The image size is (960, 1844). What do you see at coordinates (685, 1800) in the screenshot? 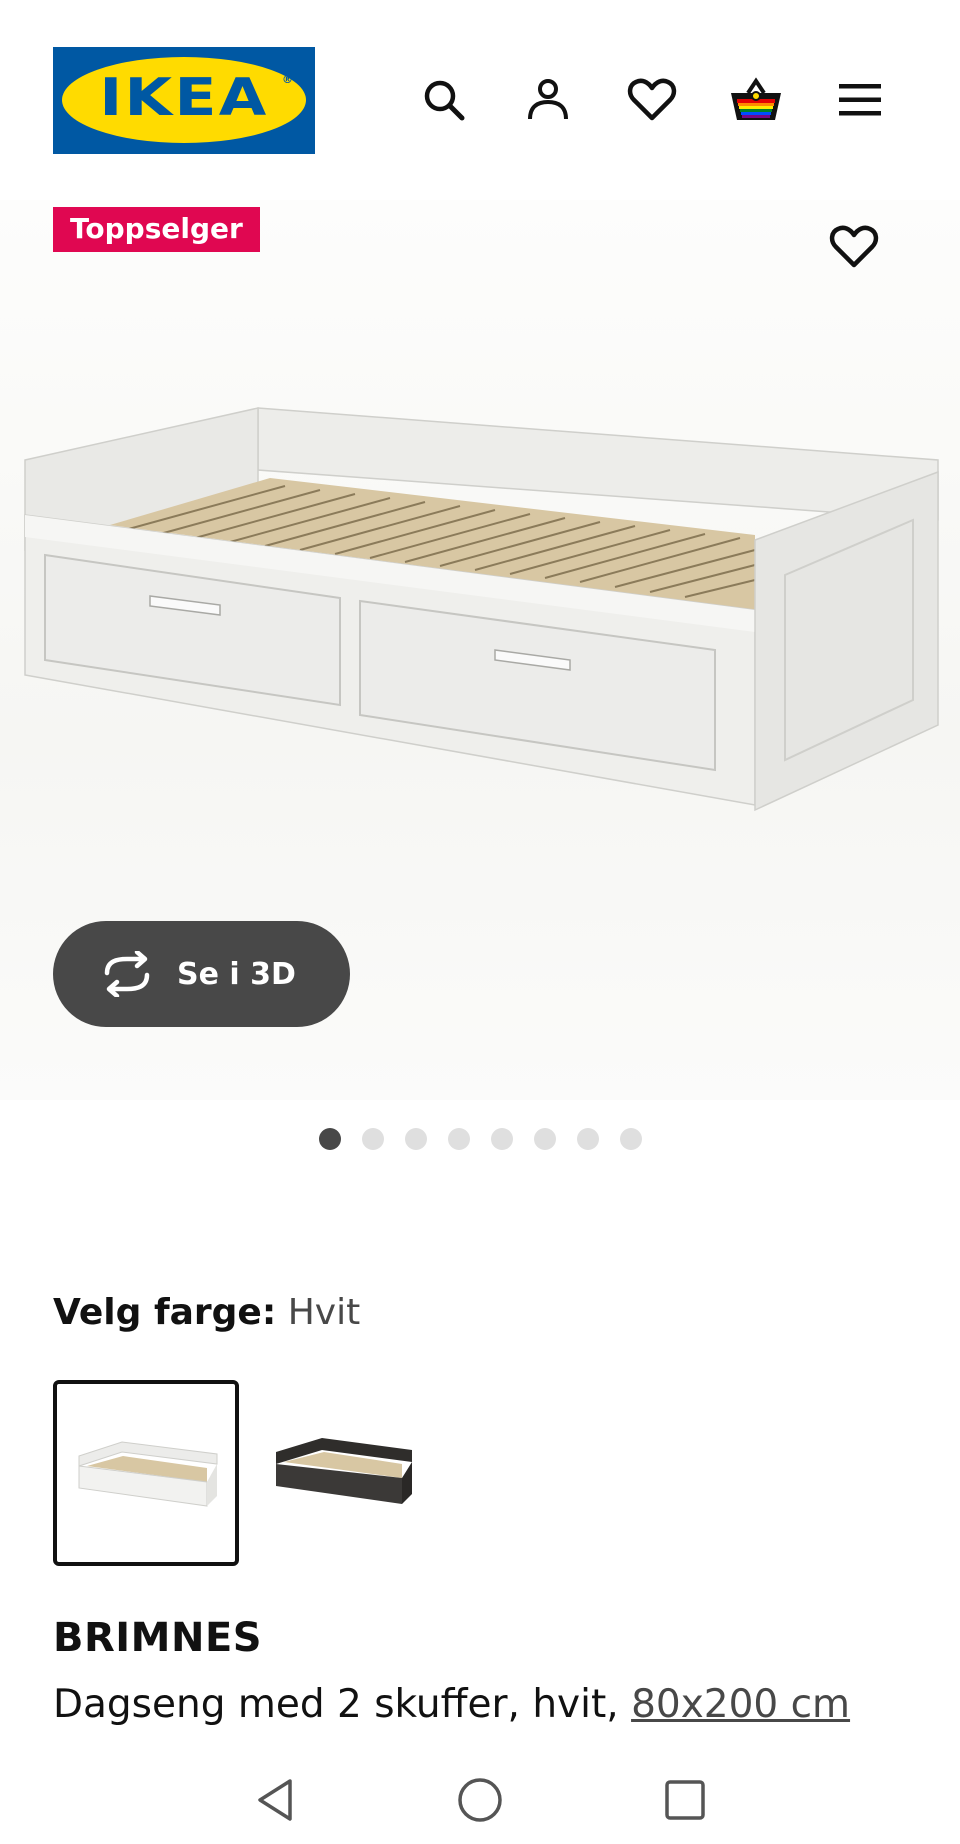
I see `recent-apps-square-icon` at bounding box center [685, 1800].